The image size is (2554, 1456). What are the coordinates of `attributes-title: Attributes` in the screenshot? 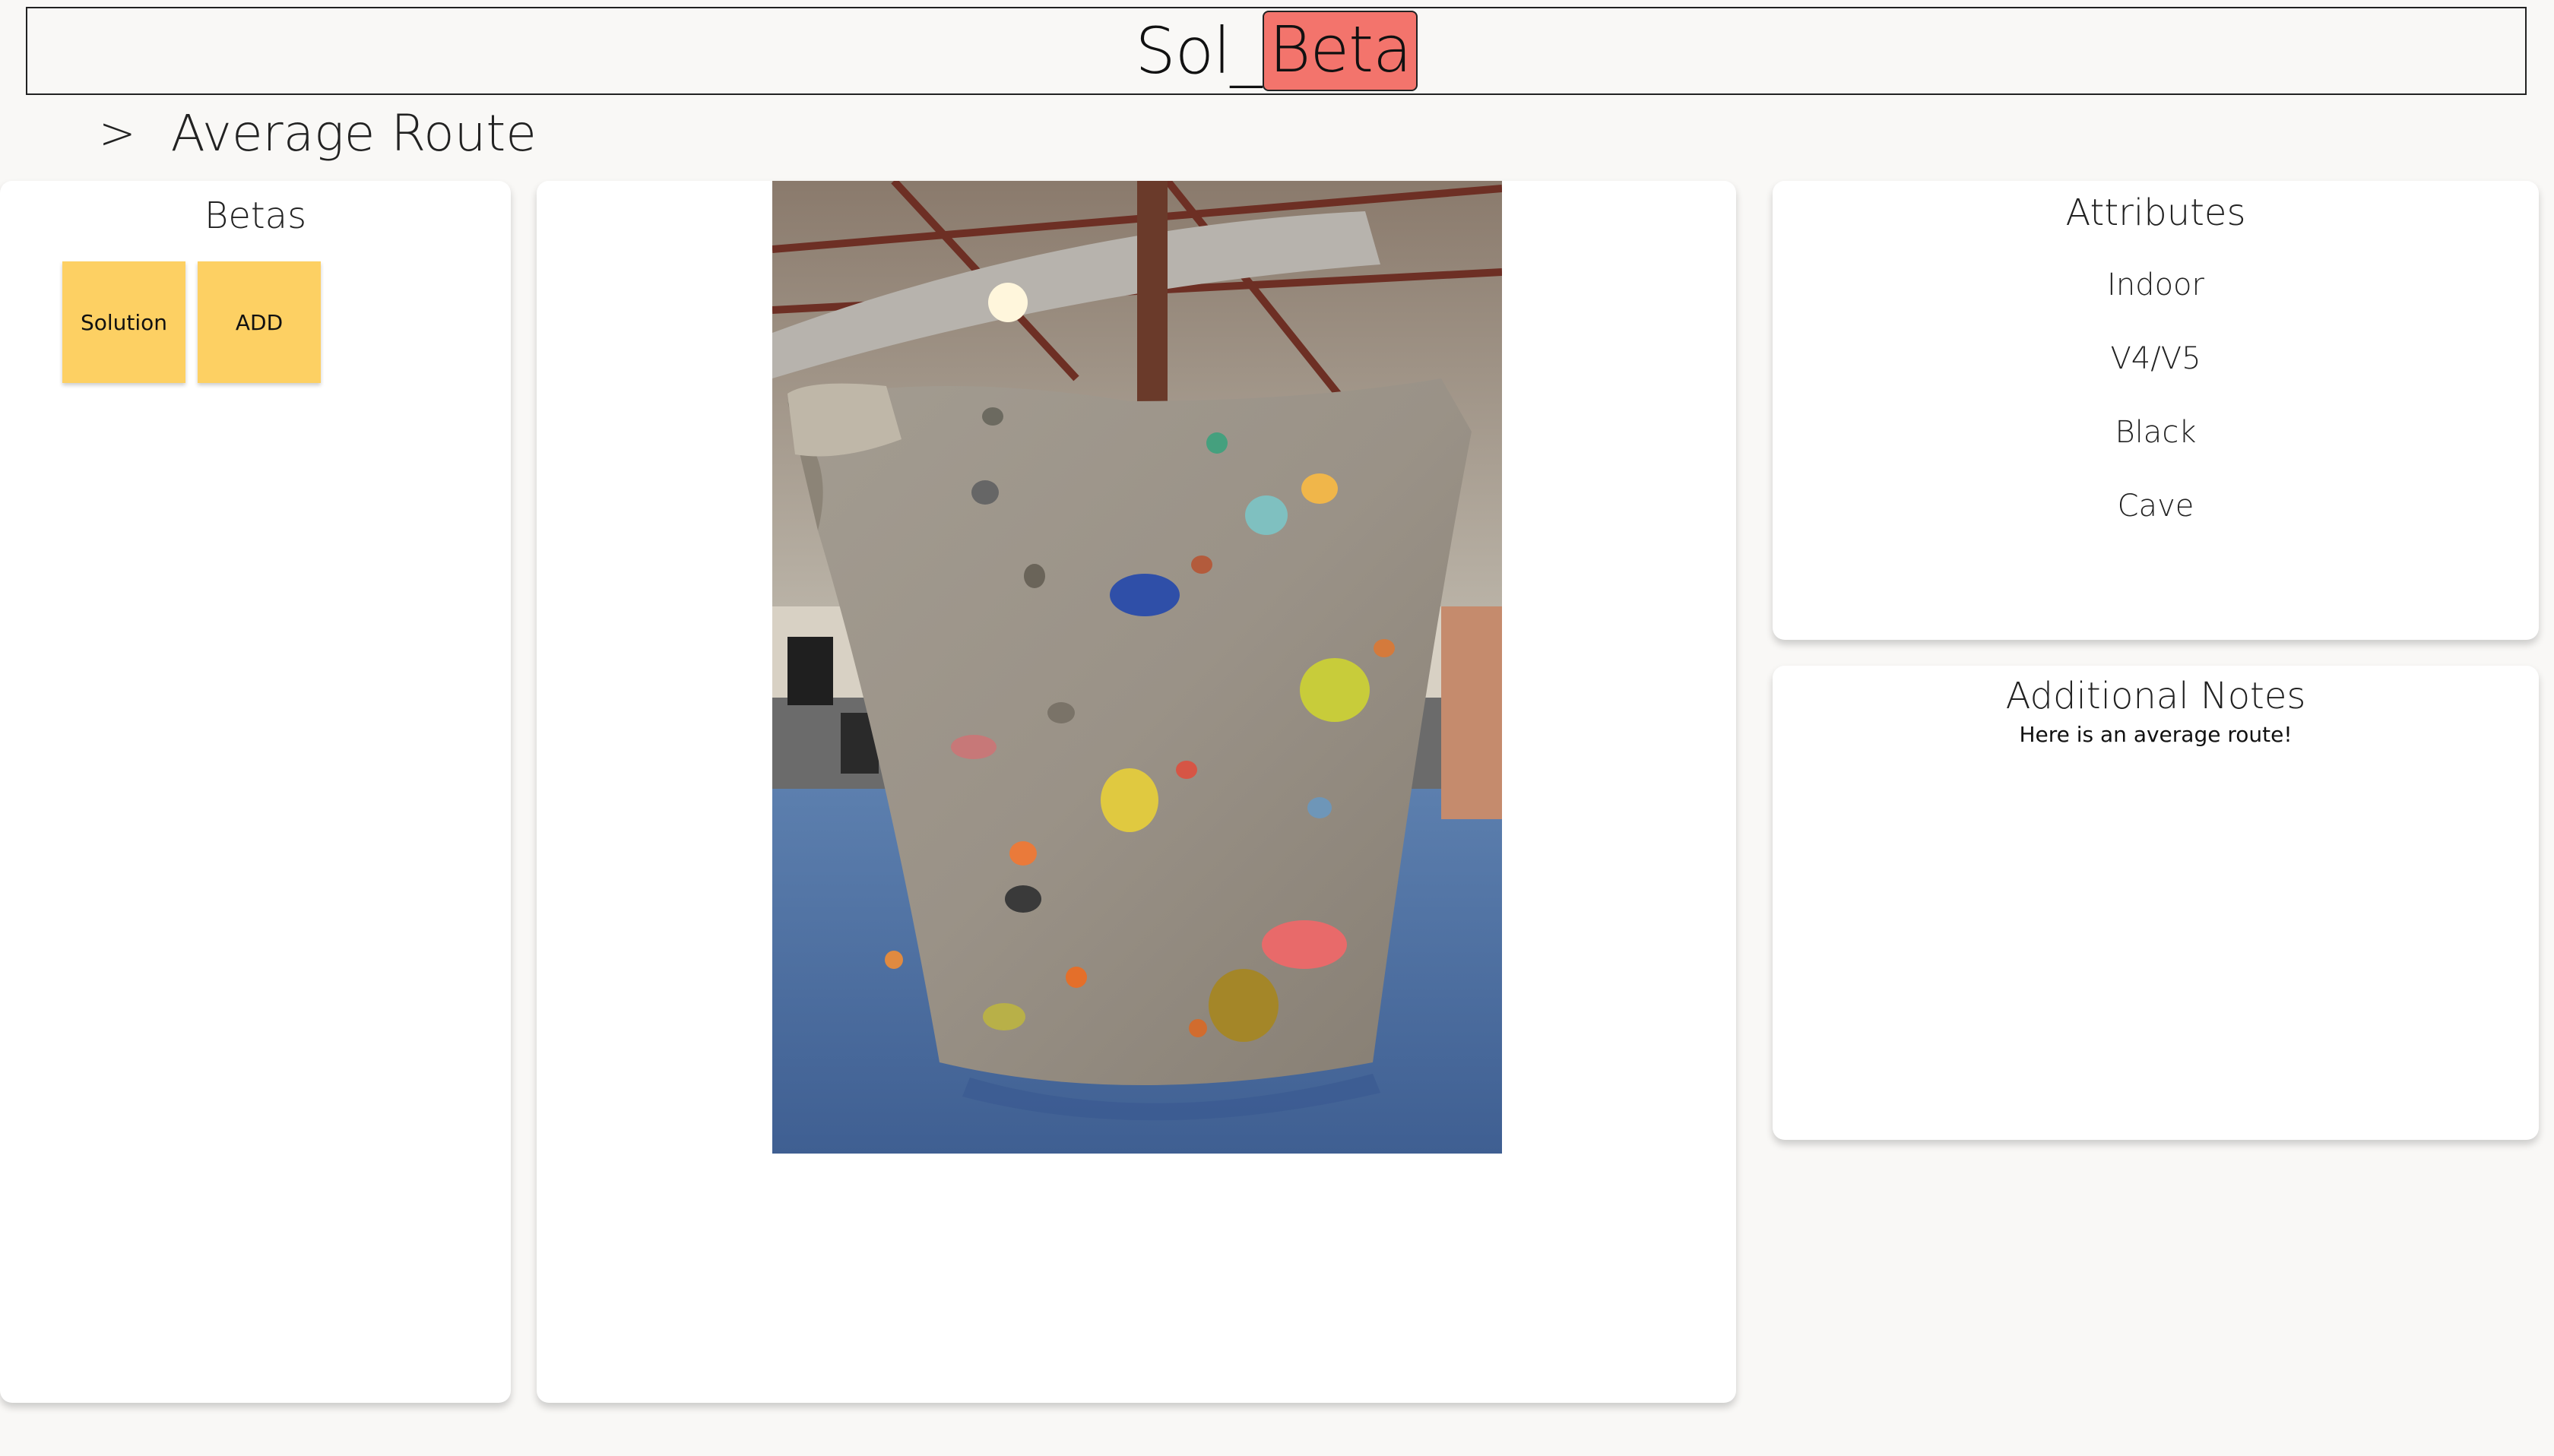 It's located at (2155, 213).